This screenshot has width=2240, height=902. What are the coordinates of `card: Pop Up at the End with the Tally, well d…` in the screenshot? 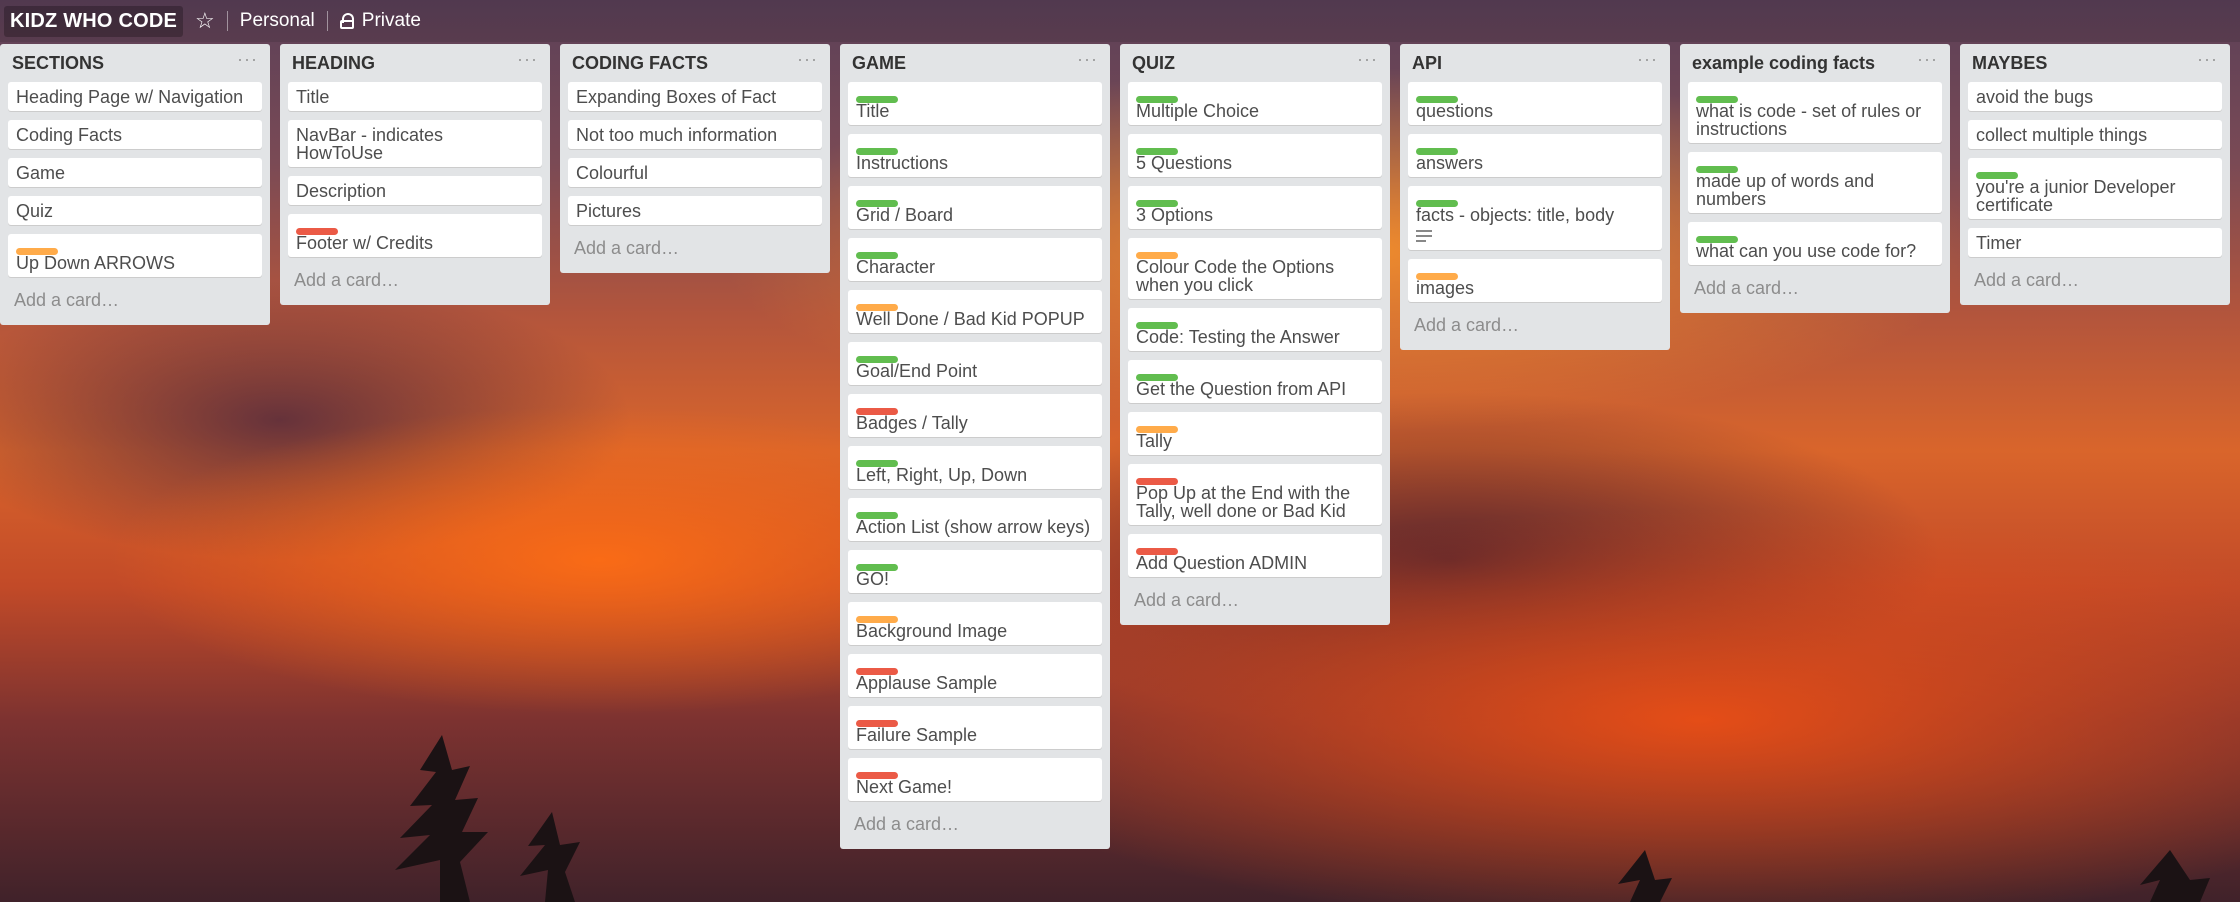 It's located at (1255, 494).